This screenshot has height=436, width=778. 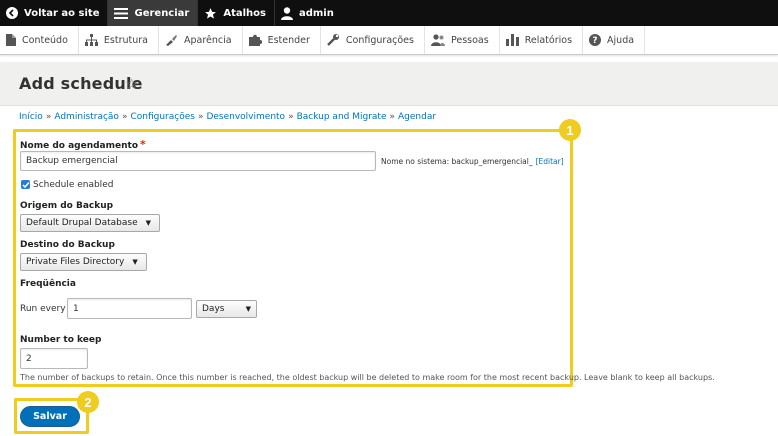 What do you see at coordinates (67, 245) in the screenshot?
I see `backup-destination-label: Destino do Backup` at bounding box center [67, 245].